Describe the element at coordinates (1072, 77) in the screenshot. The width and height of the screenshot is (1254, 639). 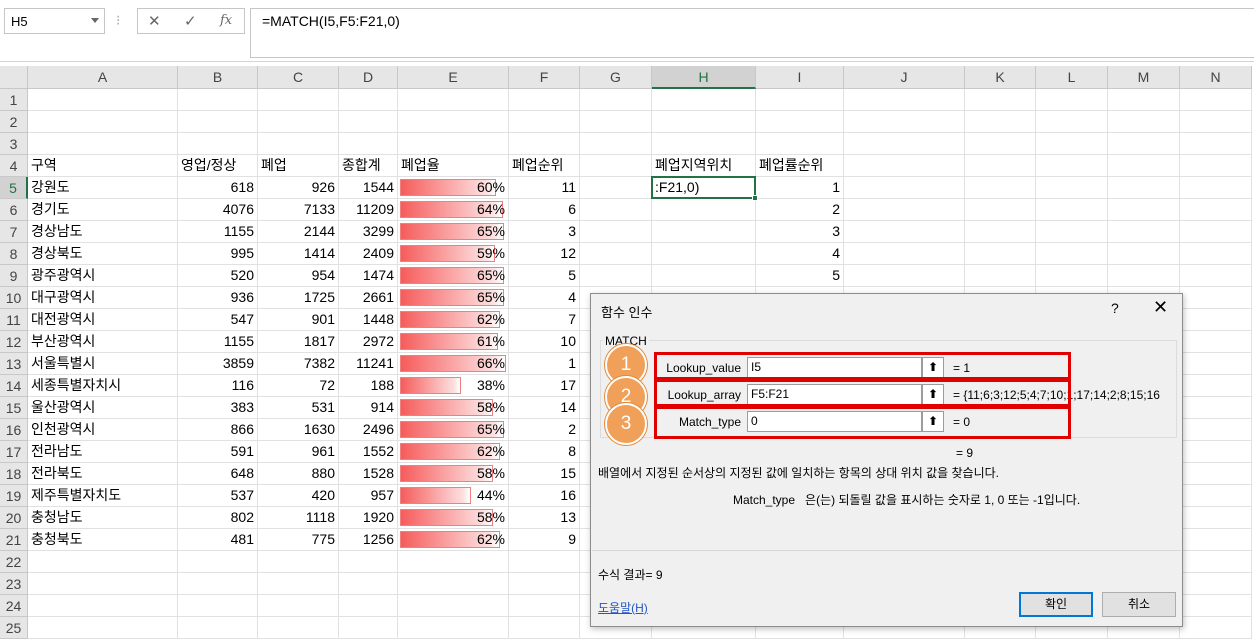
I see `column-header-l: L` at that location.